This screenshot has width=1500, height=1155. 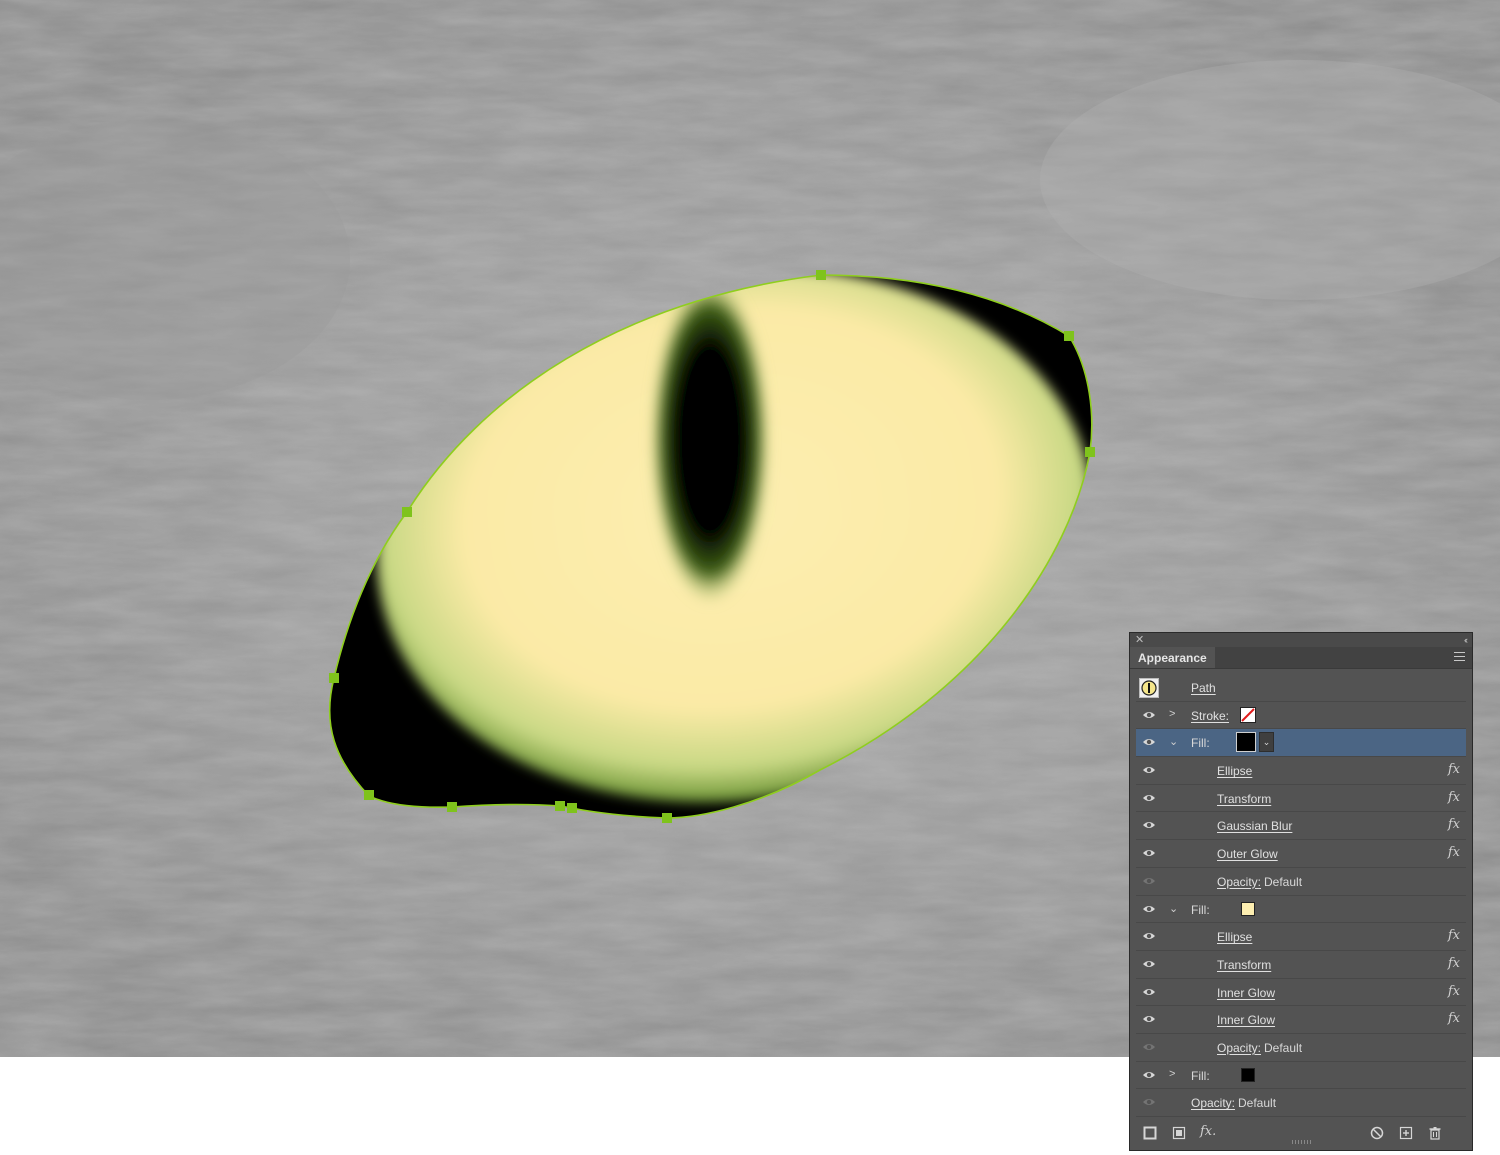 What do you see at coordinates (1301, 1134) in the screenshot?
I see `panel-bottom-toolbar: fx.` at bounding box center [1301, 1134].